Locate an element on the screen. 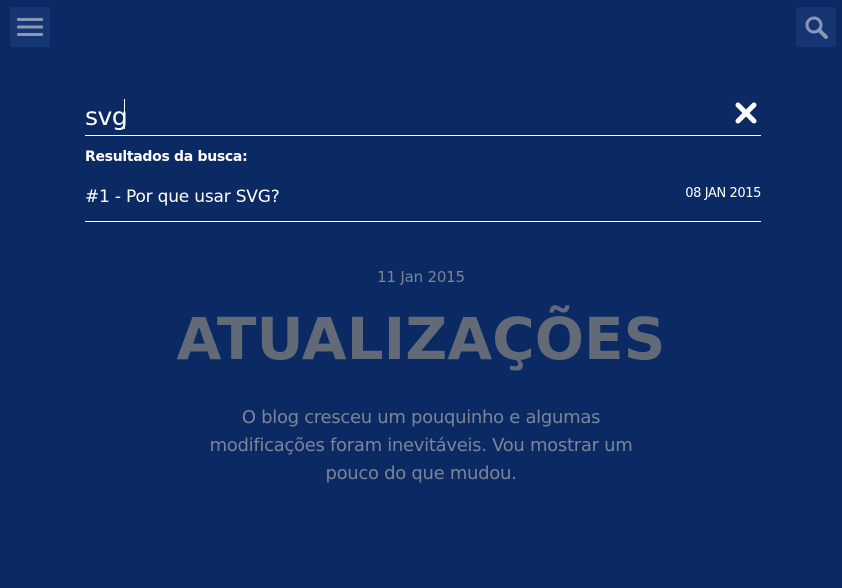  search-icon is located at coordinates (816, 27).